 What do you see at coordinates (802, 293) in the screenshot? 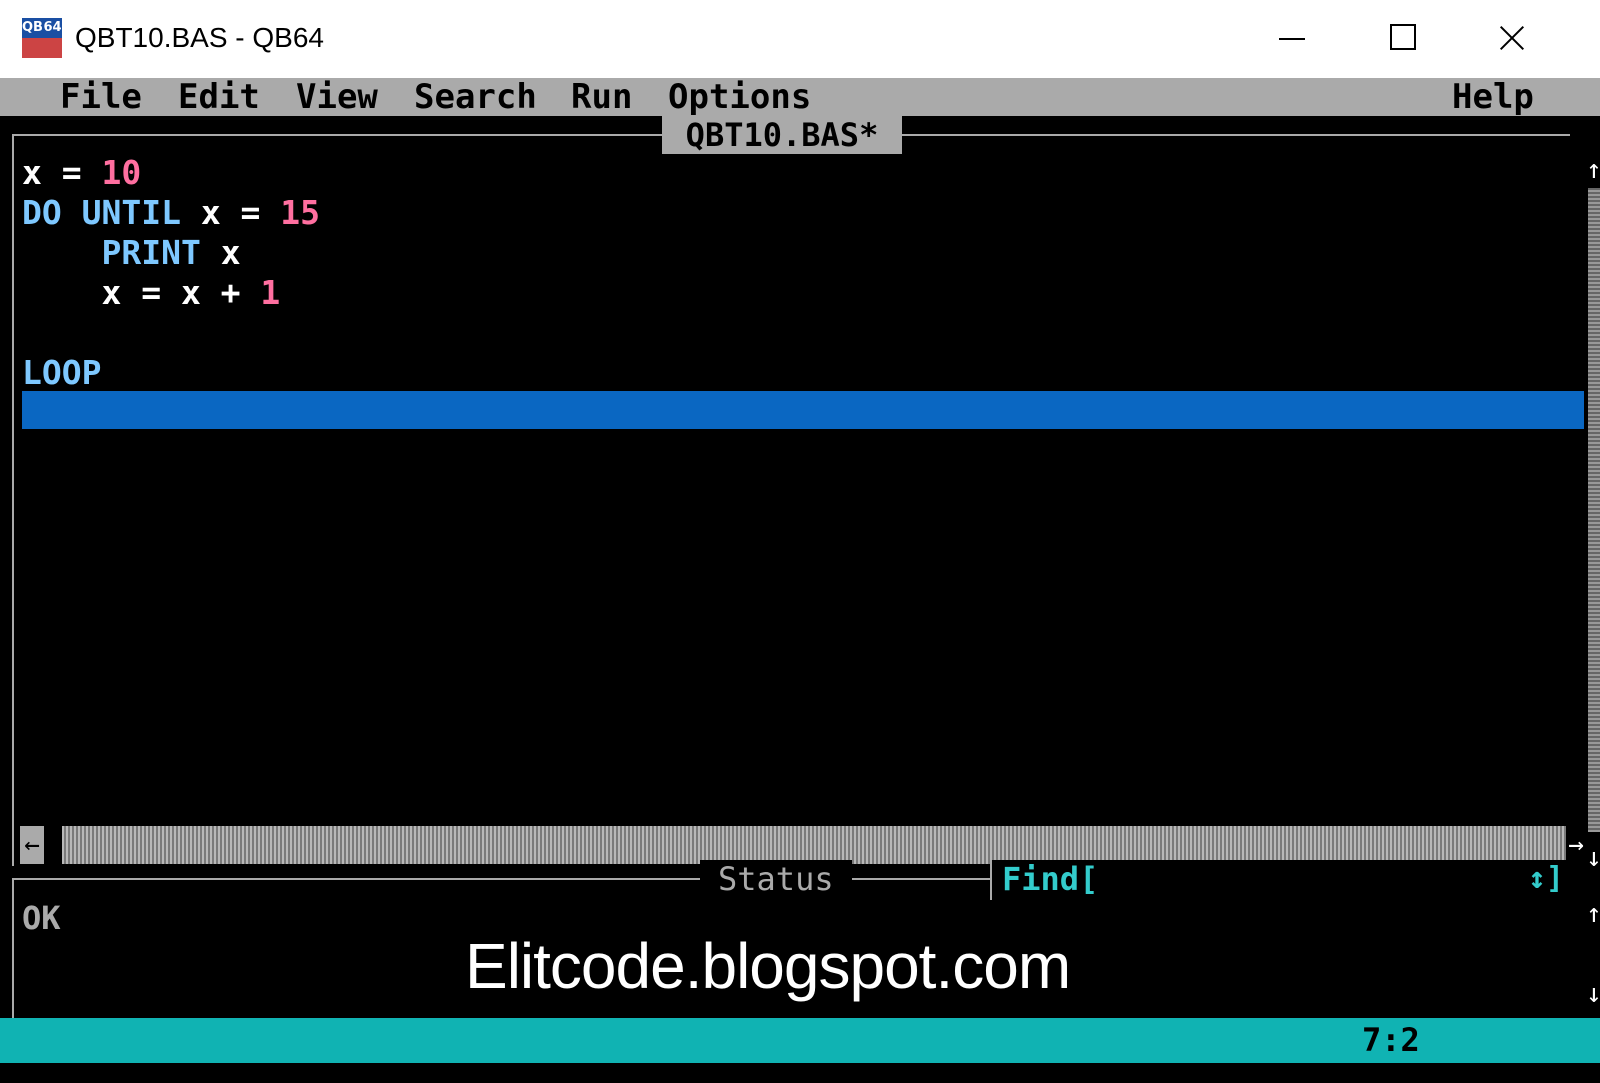
I see `code-line: x = x + 1` at bounding box center [802, 293].